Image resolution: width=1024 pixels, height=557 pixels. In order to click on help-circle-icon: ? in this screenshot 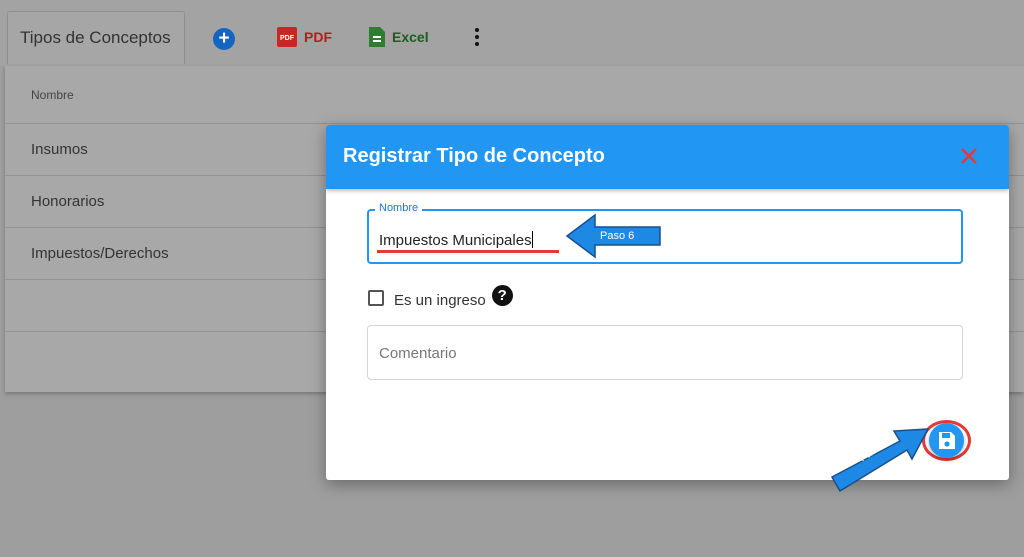, I will do `click(502, 295)`.